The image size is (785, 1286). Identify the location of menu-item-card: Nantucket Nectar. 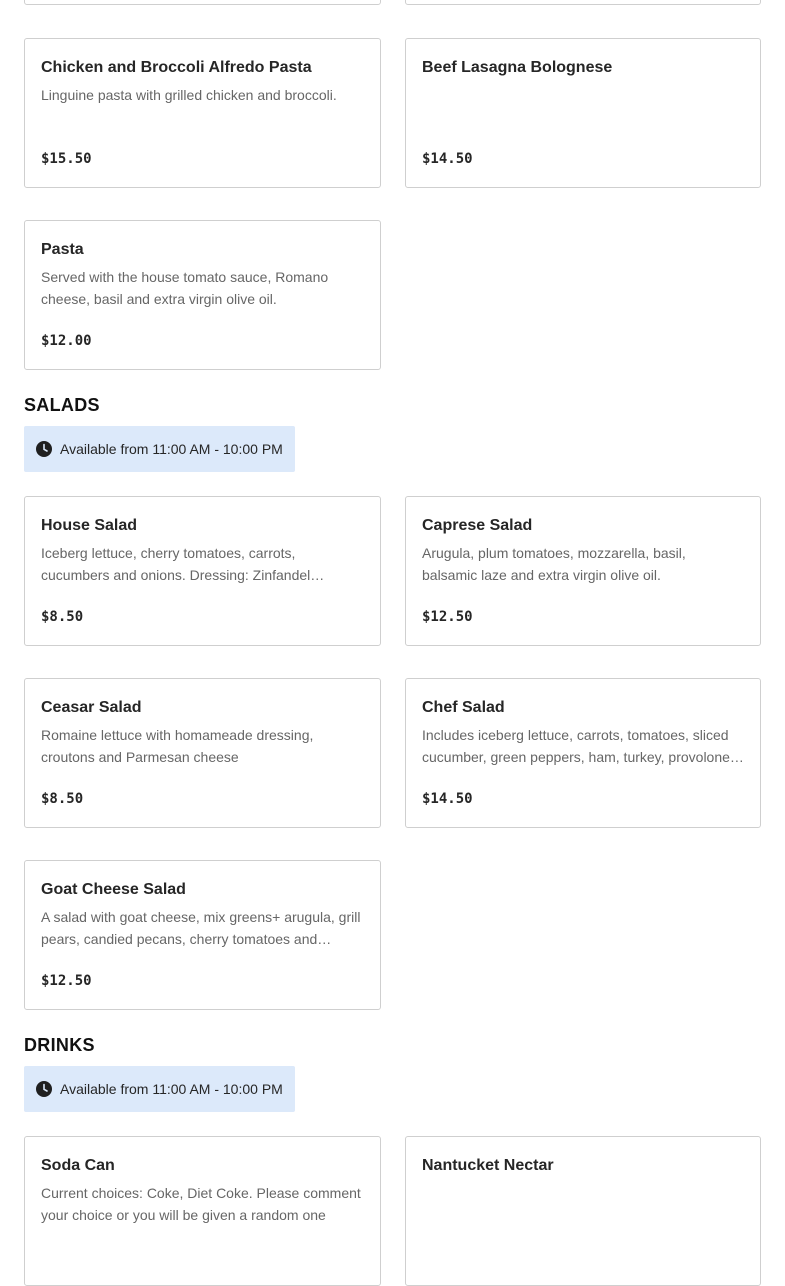
(583, 1211).